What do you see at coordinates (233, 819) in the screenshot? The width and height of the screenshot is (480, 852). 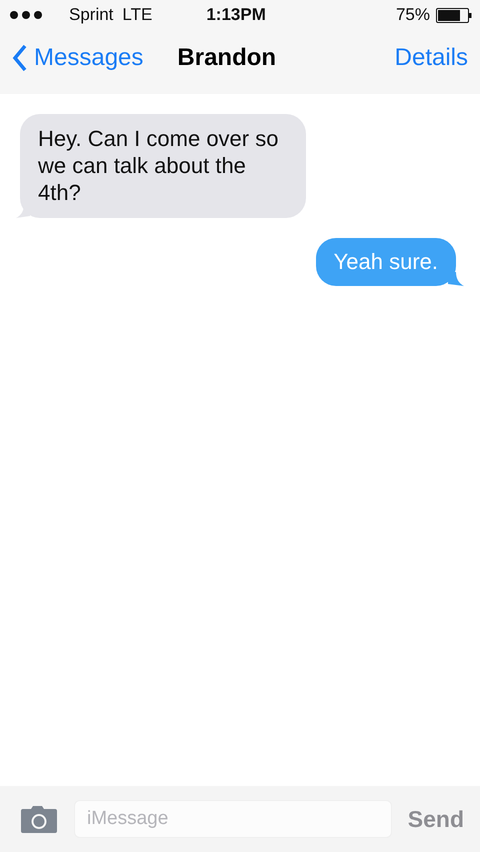 I see `message-input: iMessage` at bounding box center [233, 819].